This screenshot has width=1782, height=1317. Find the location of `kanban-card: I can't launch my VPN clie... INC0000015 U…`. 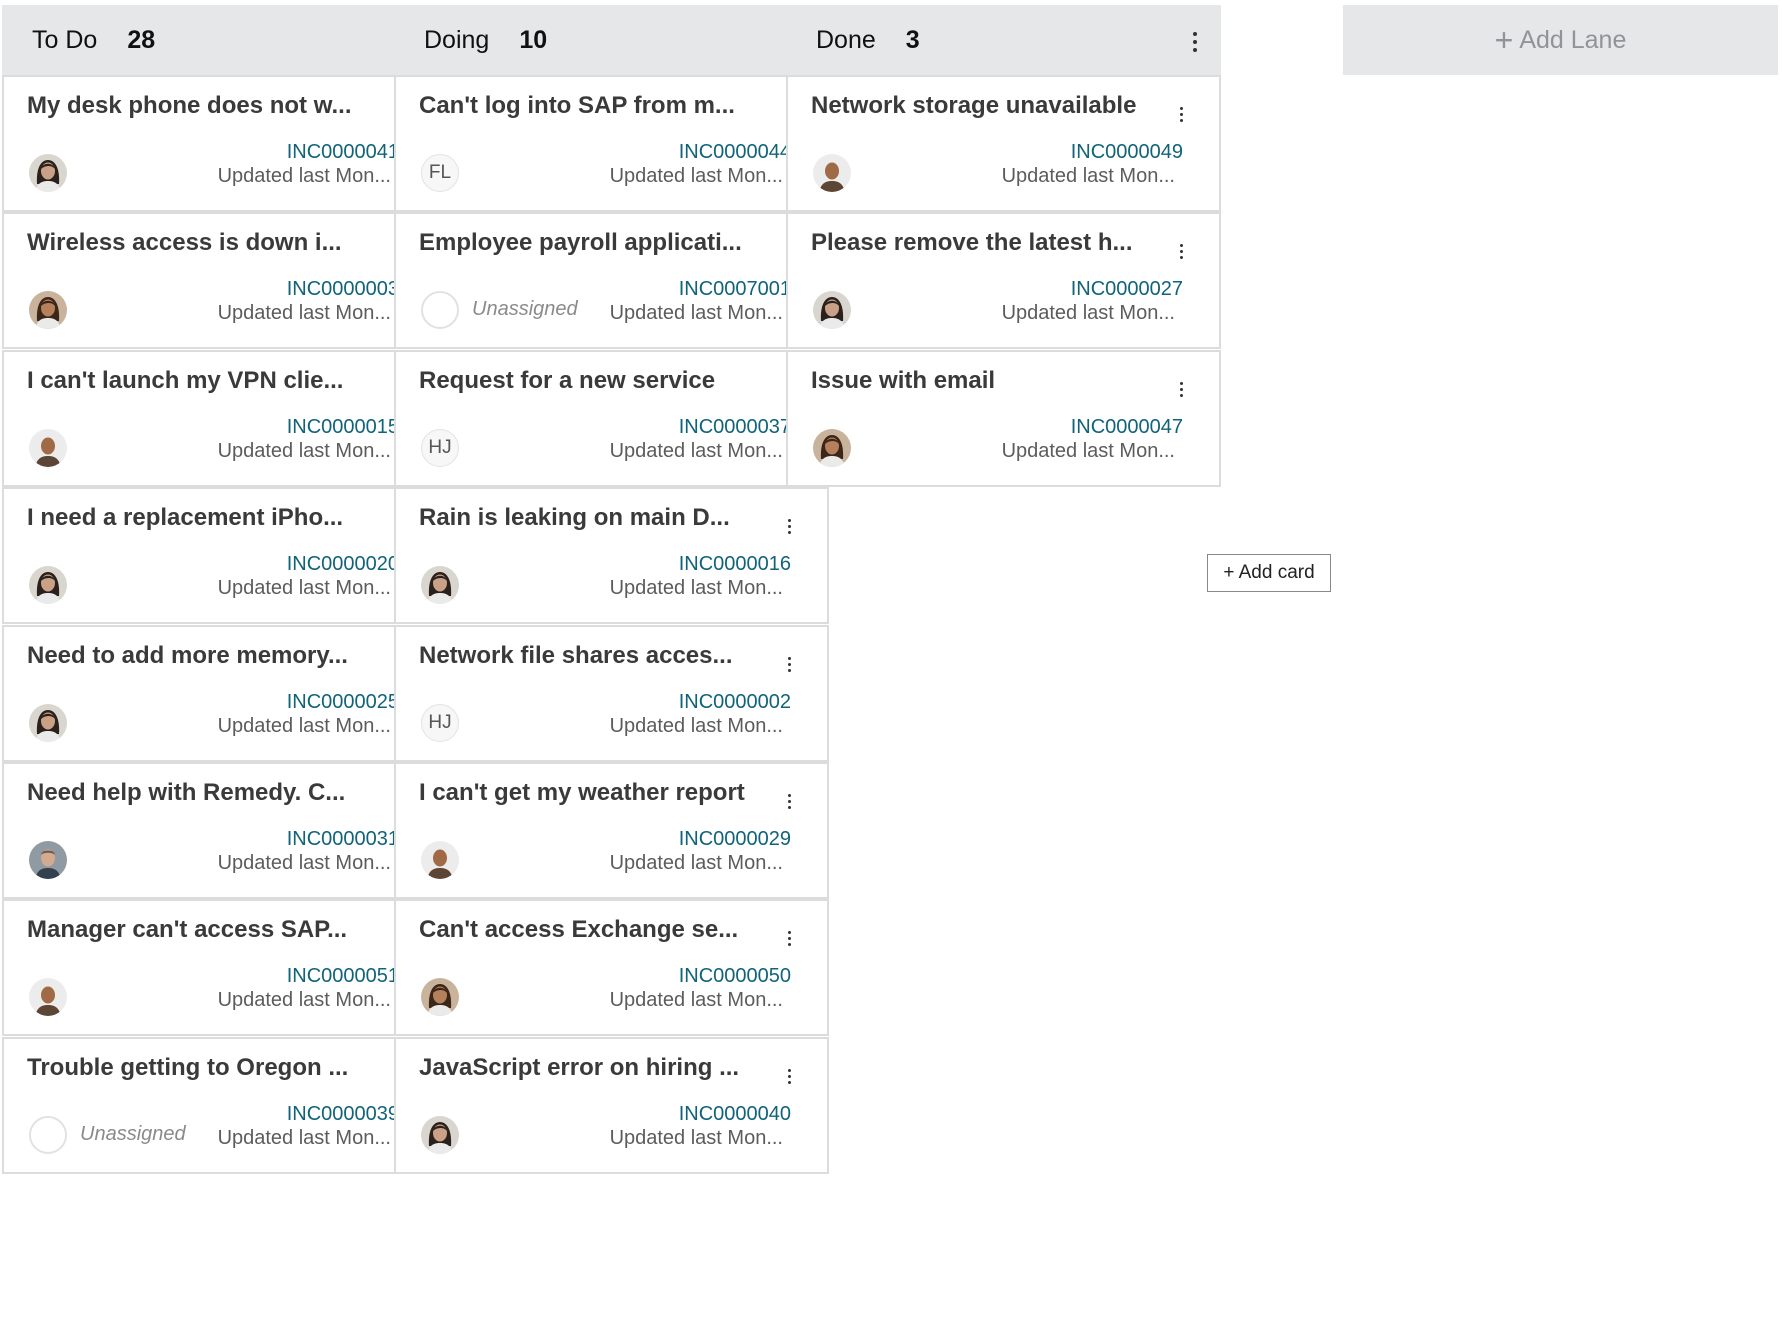

kanban-card: I can't launch my VPN clie... INC0000015 U… is located at coordinates (219, 418).